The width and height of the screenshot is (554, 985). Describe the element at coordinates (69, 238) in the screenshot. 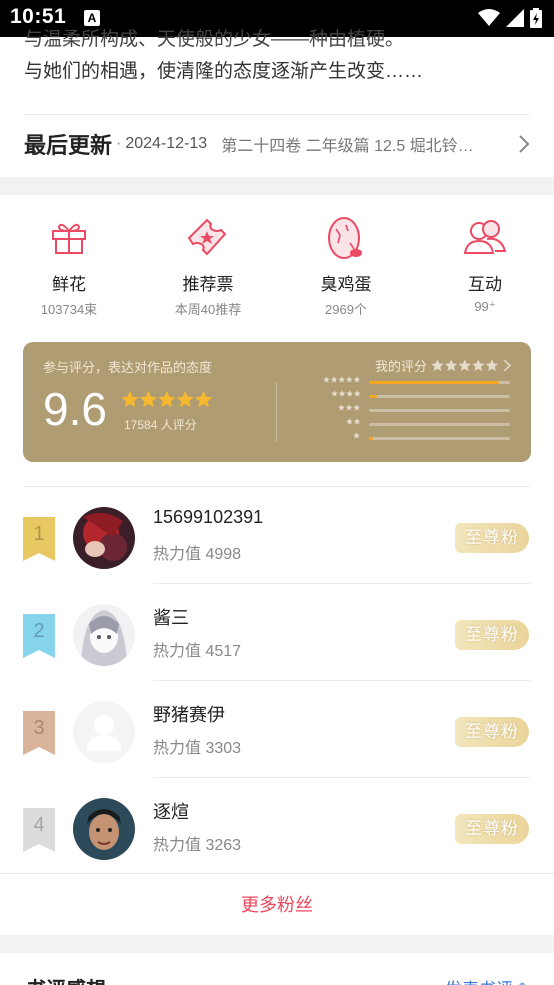

I see `gift-icon` at that location.